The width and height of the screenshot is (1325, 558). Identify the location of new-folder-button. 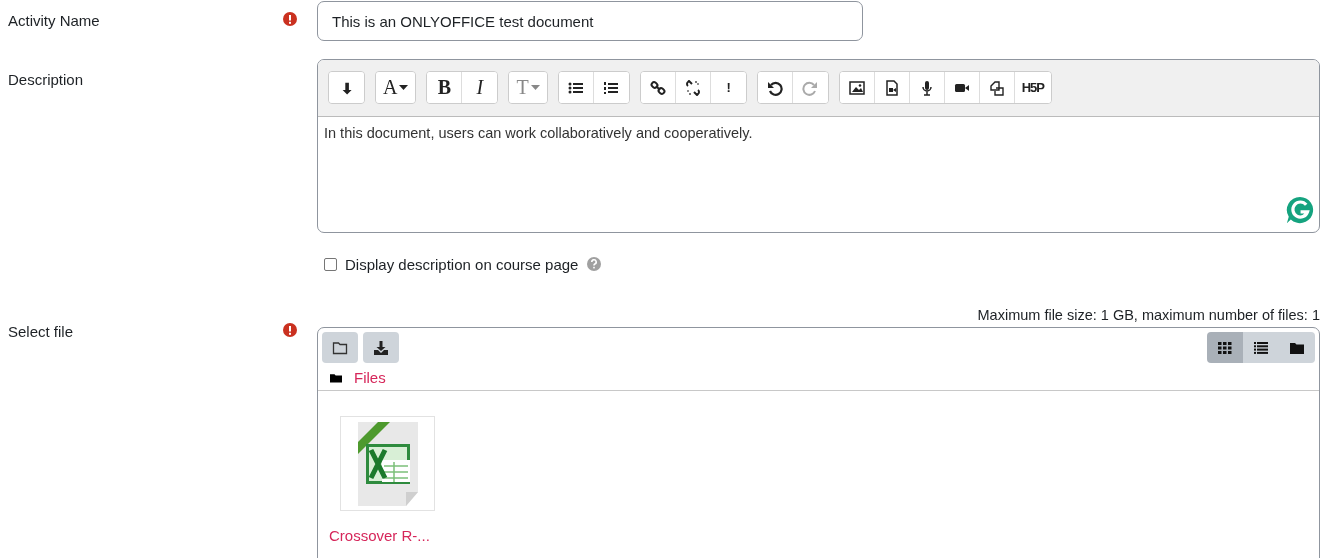
(340, 347).